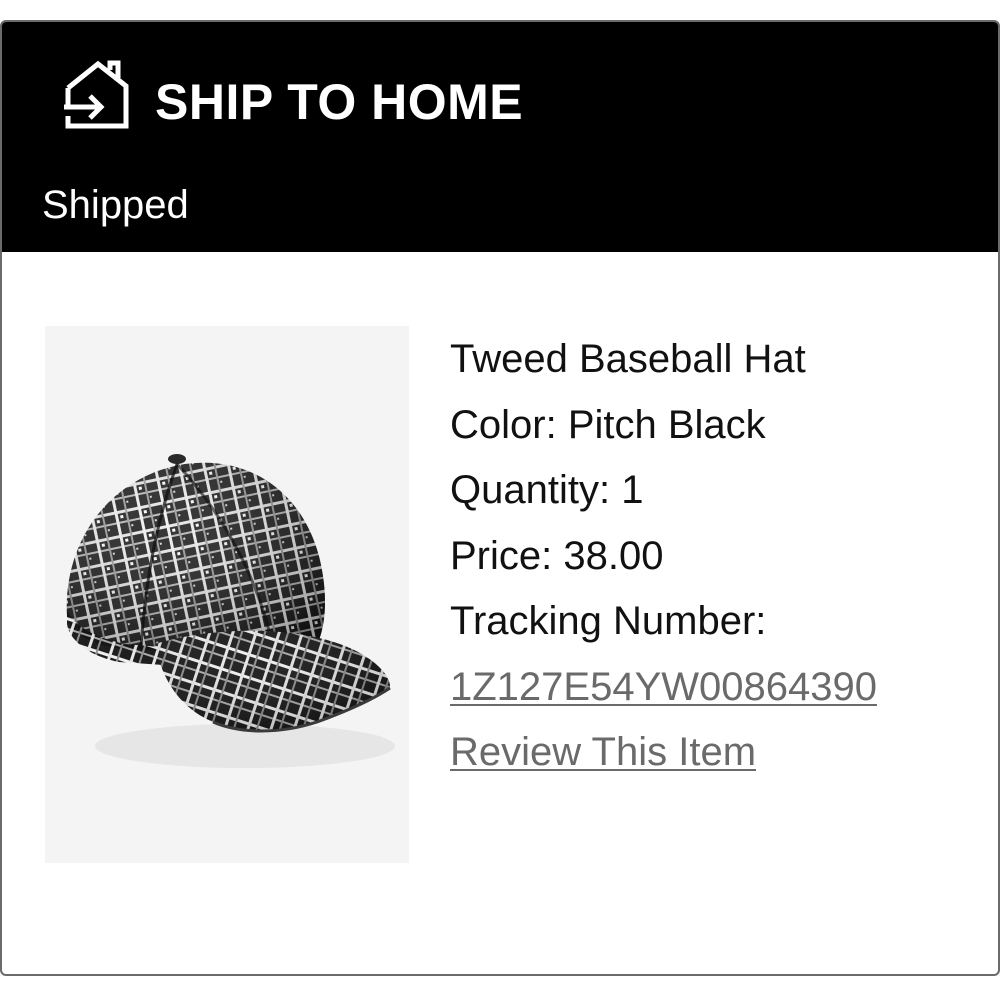 This screenshot has height=1000, width=1000. I want to click on product-quantity: Quantity: 1, so click(547, 490).